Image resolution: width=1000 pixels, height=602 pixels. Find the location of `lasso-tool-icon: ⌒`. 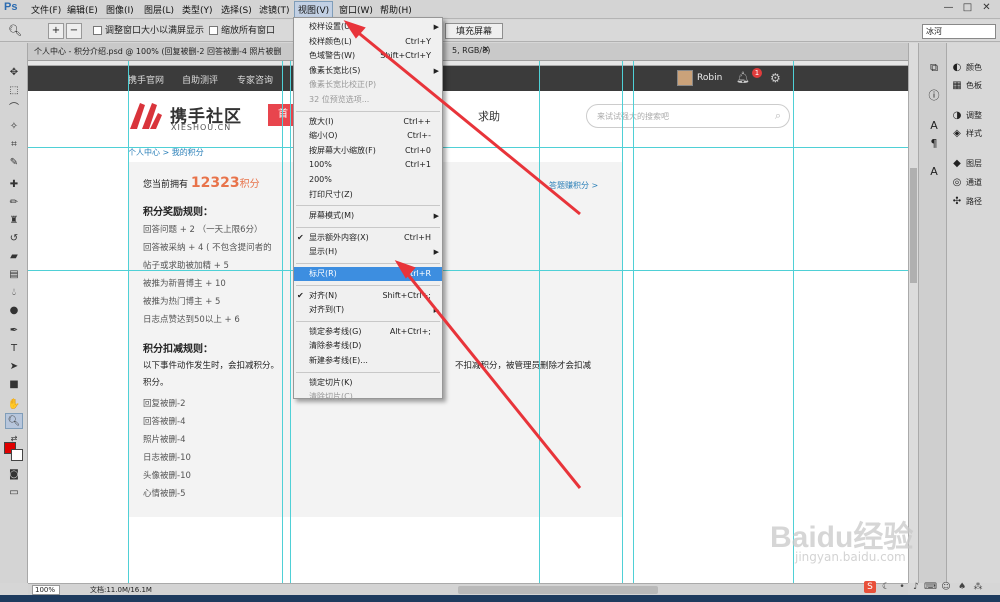

lasso-tool-icon: ⌒ is located at coordinates (14, 109).